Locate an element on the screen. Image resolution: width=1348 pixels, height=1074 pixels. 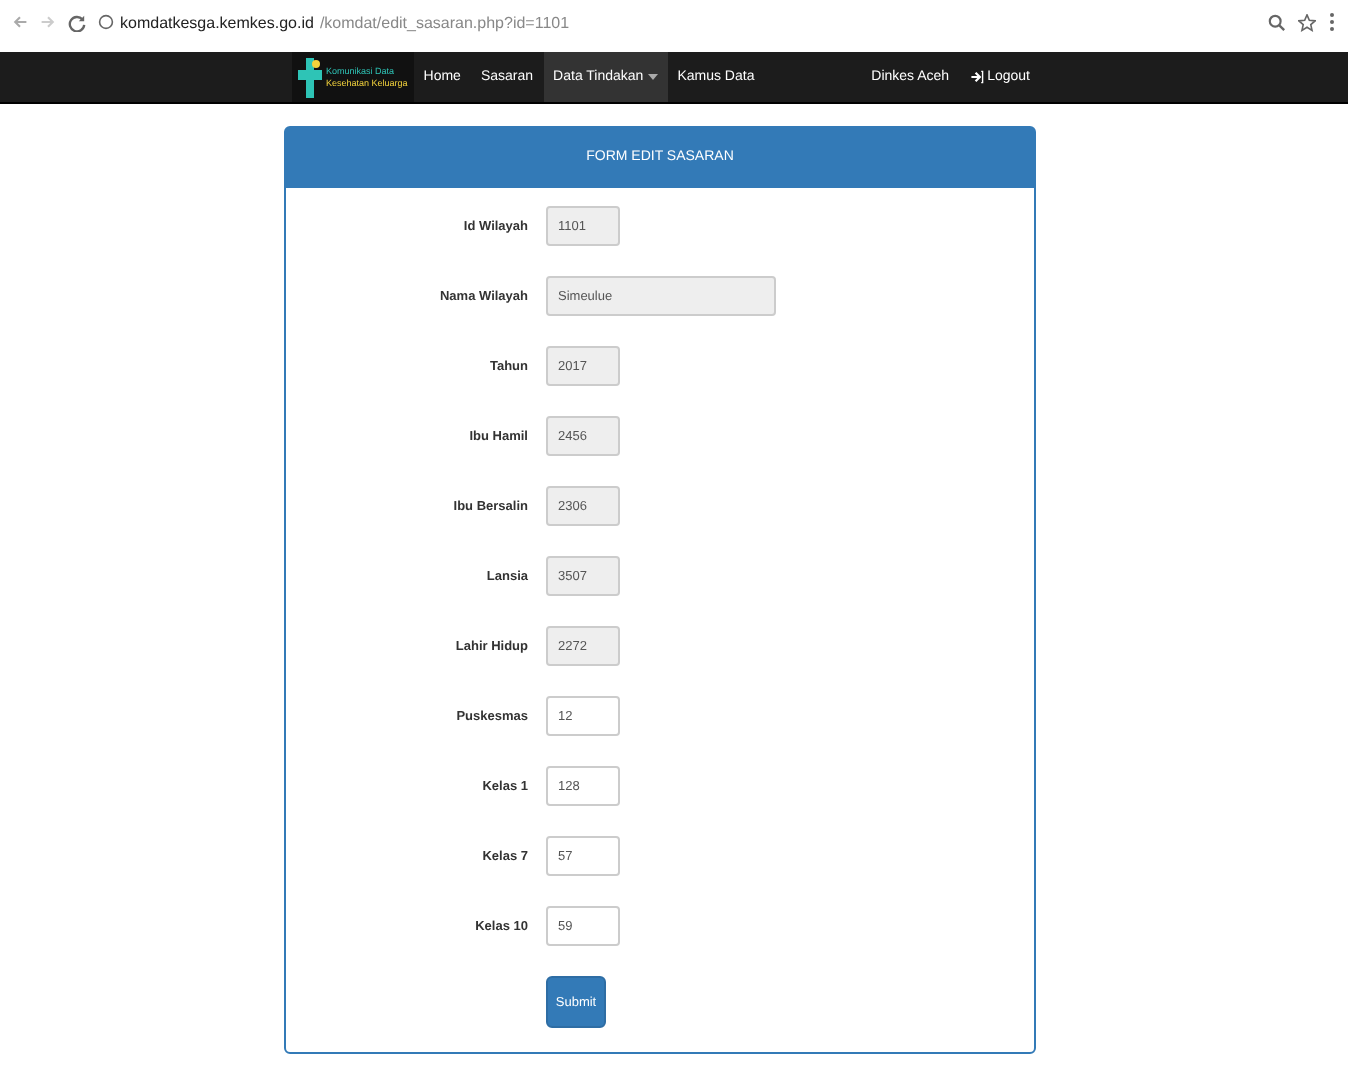
reload-icon is located at coordinates (77, 22).